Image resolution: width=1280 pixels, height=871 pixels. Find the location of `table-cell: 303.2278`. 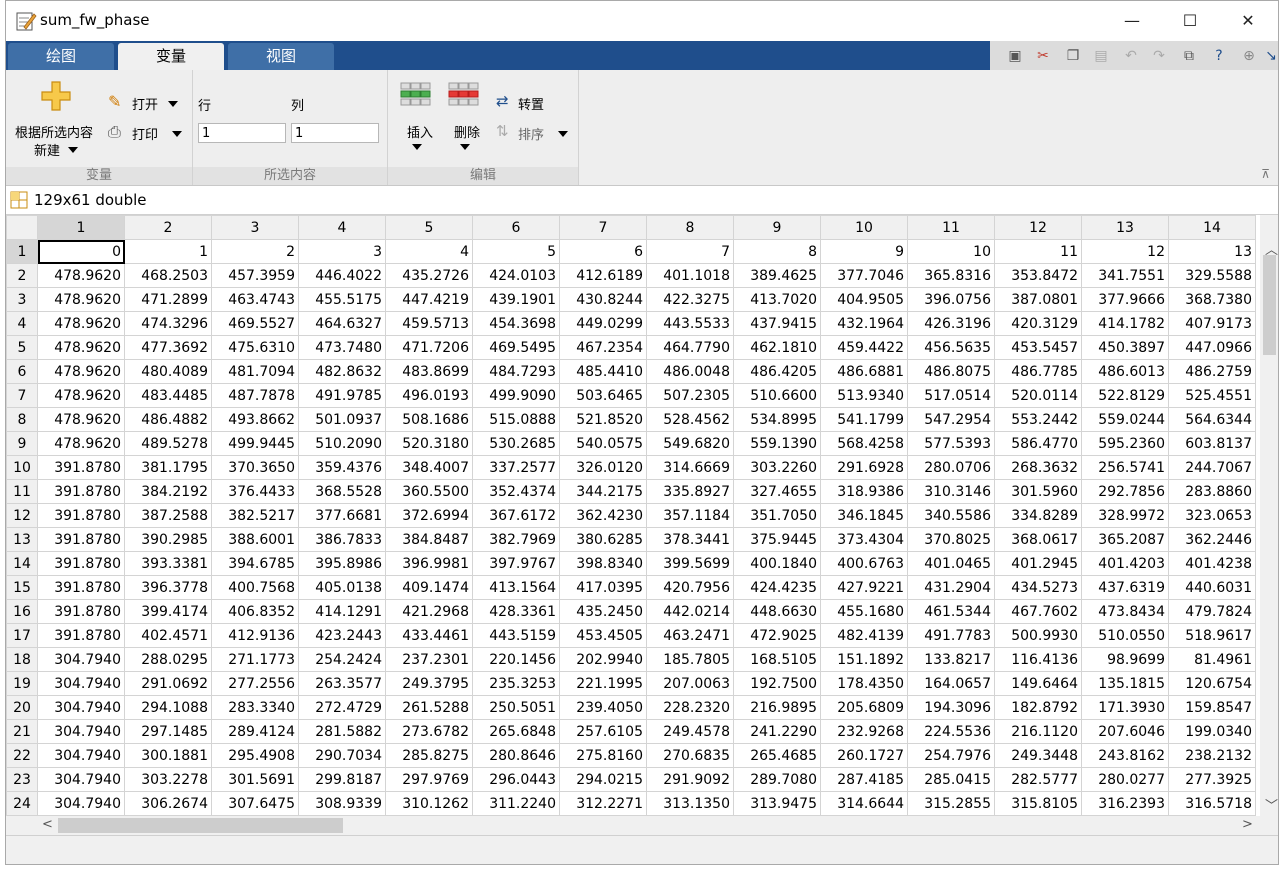

table-cell: 303.2278 is located at coordinates (168, 779).